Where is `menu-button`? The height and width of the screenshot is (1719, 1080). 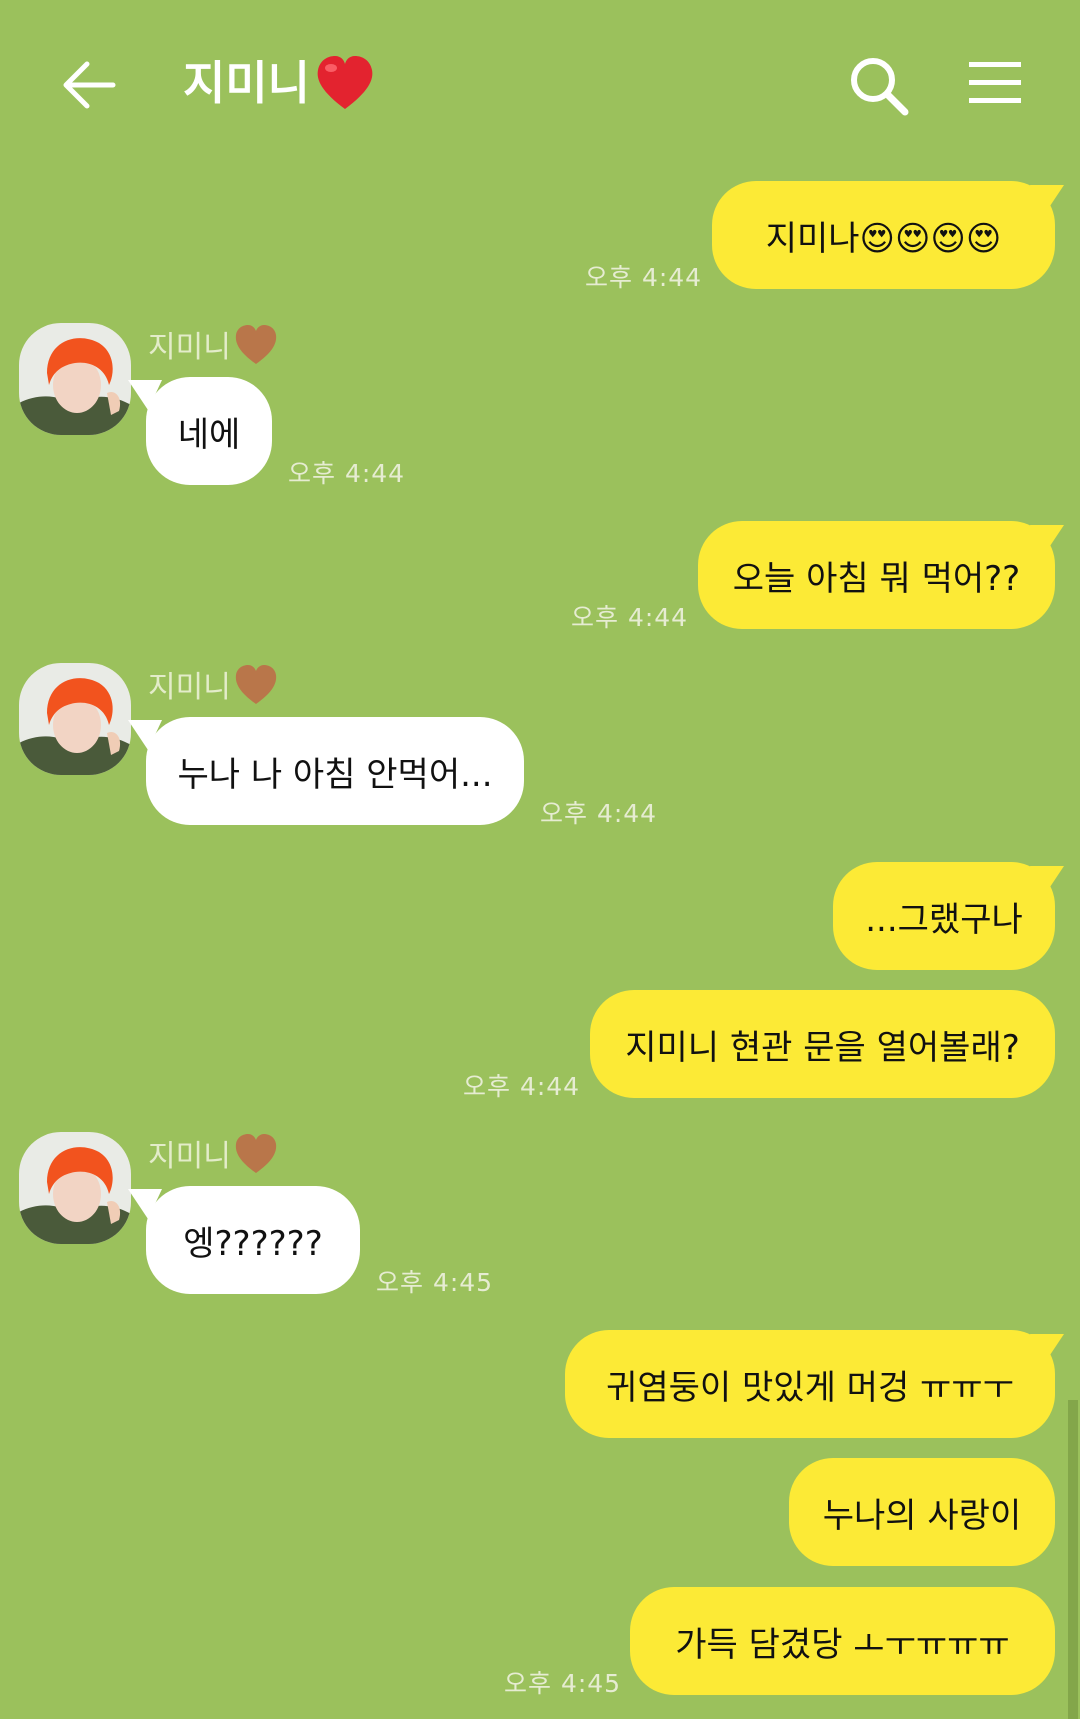 menu-button is located at coordinates (995, 83).